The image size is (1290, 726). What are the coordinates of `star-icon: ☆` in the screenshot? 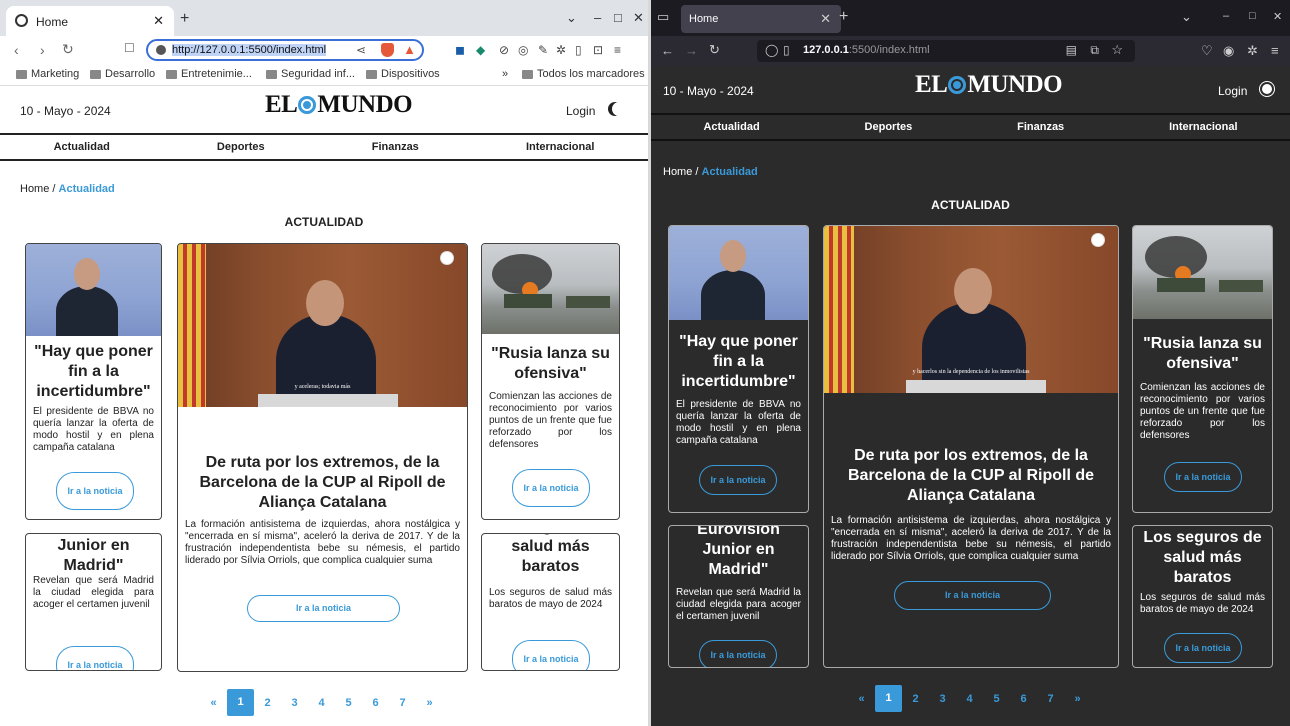 It's located at (1117, 50).